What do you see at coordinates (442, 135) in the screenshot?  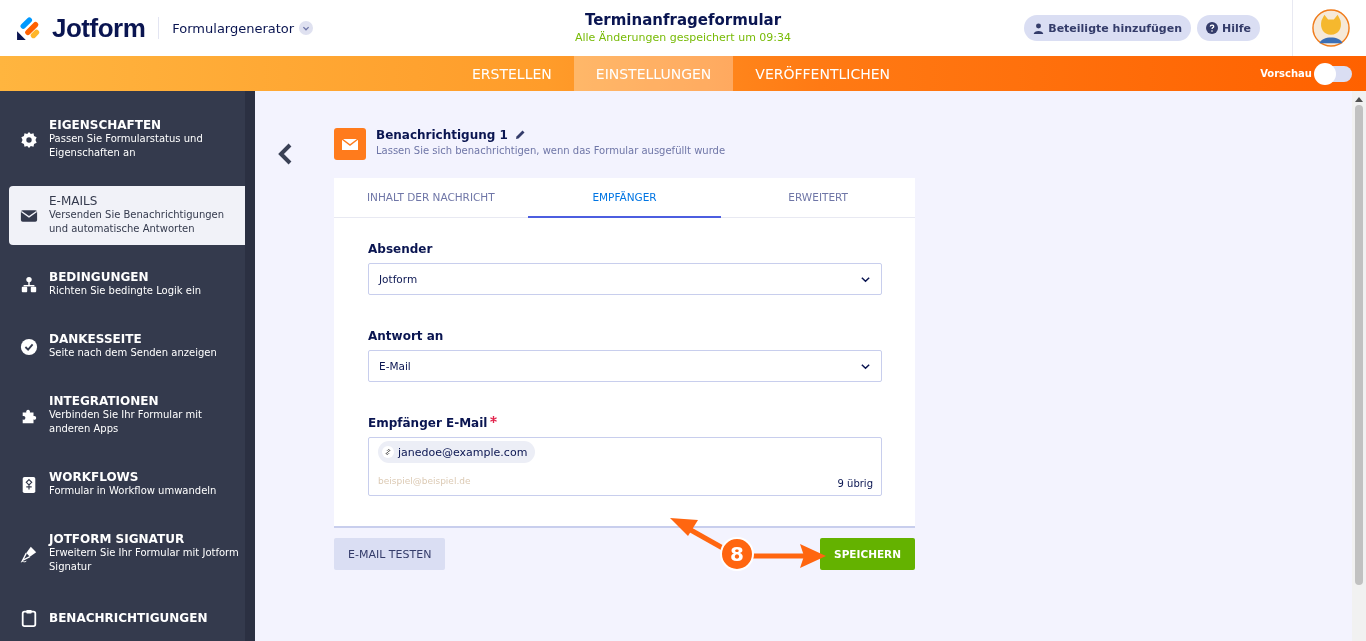 I see `notification-title: Benachrichtigung 1` at bounding box center [442, 135].